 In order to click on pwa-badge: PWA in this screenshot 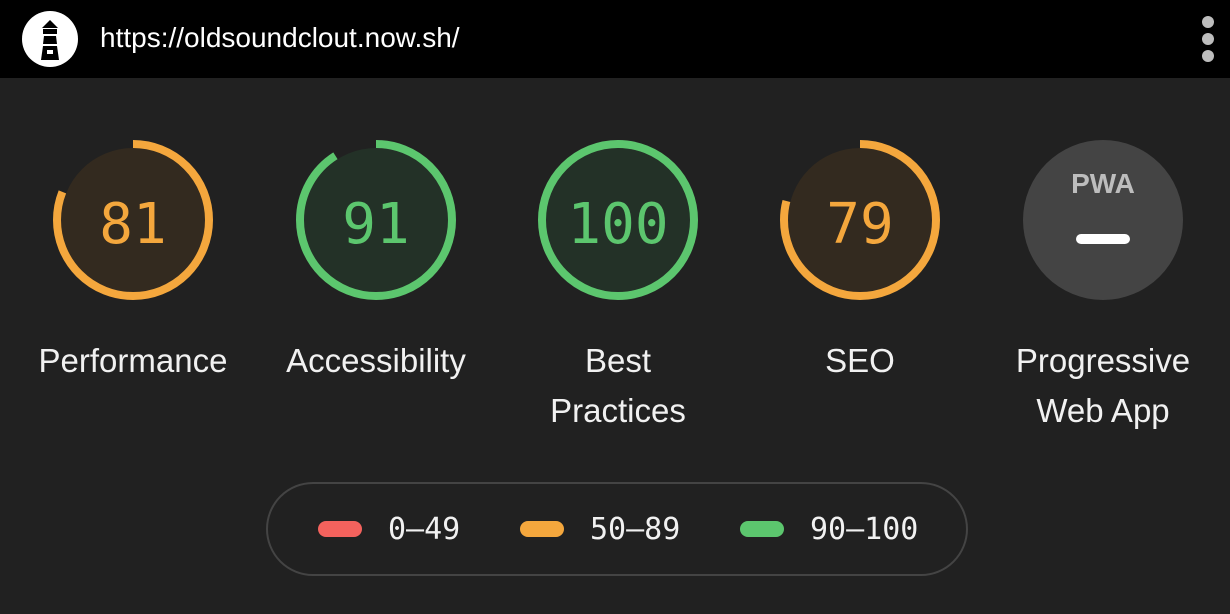, I will do `click(1103, 220)`.